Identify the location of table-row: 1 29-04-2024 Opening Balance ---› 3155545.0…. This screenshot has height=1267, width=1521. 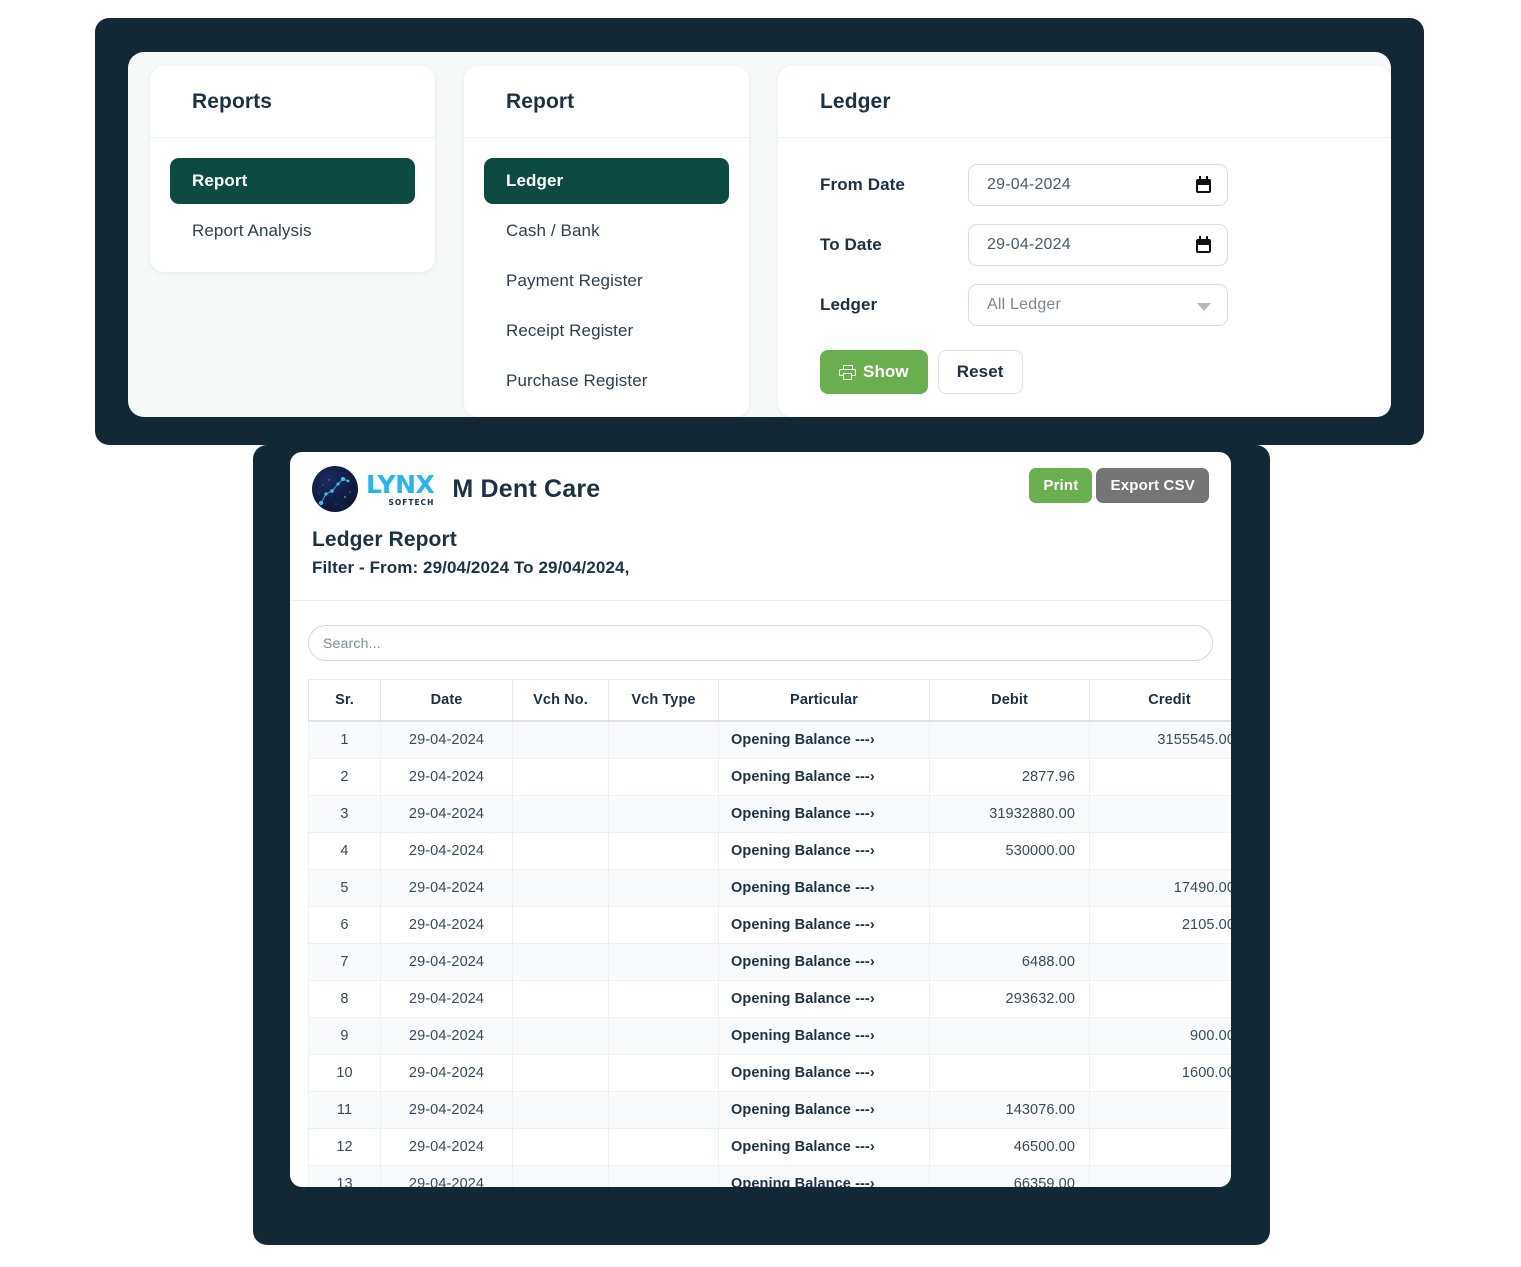
(769, 739).